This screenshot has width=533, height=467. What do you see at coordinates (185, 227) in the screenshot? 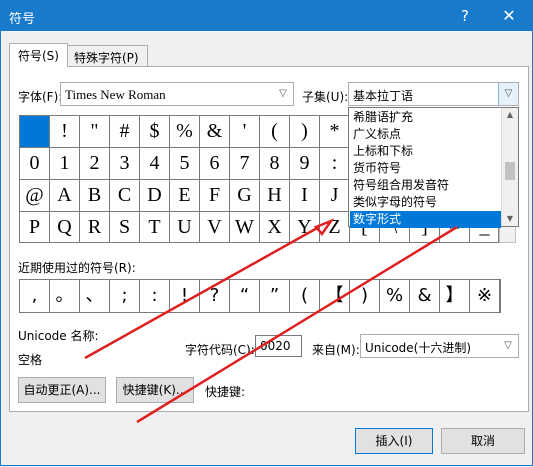
I see `symbol-cell: U` at bounding box center [185, 227].